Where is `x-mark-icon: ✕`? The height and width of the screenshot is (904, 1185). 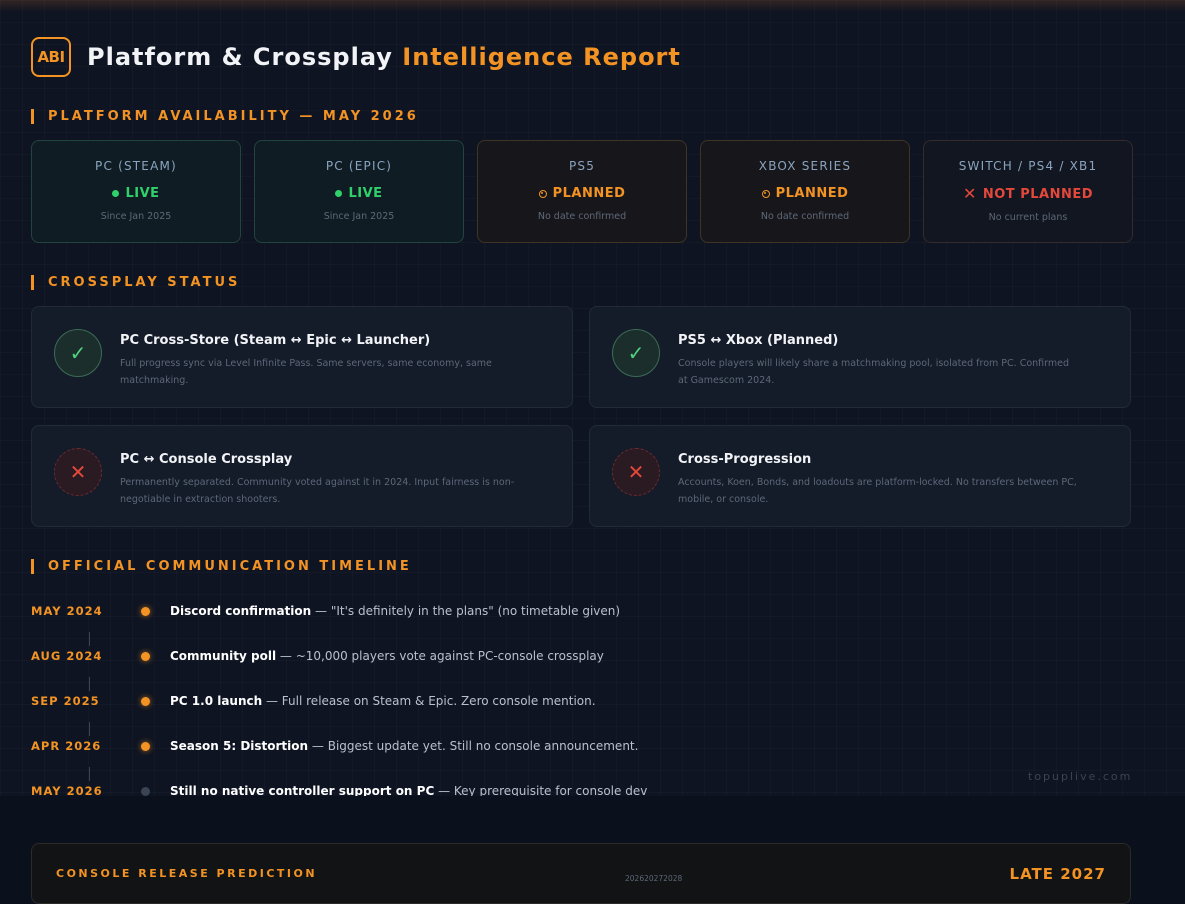 x-mark-icon: ✕ is located at coordinates (969, 193).